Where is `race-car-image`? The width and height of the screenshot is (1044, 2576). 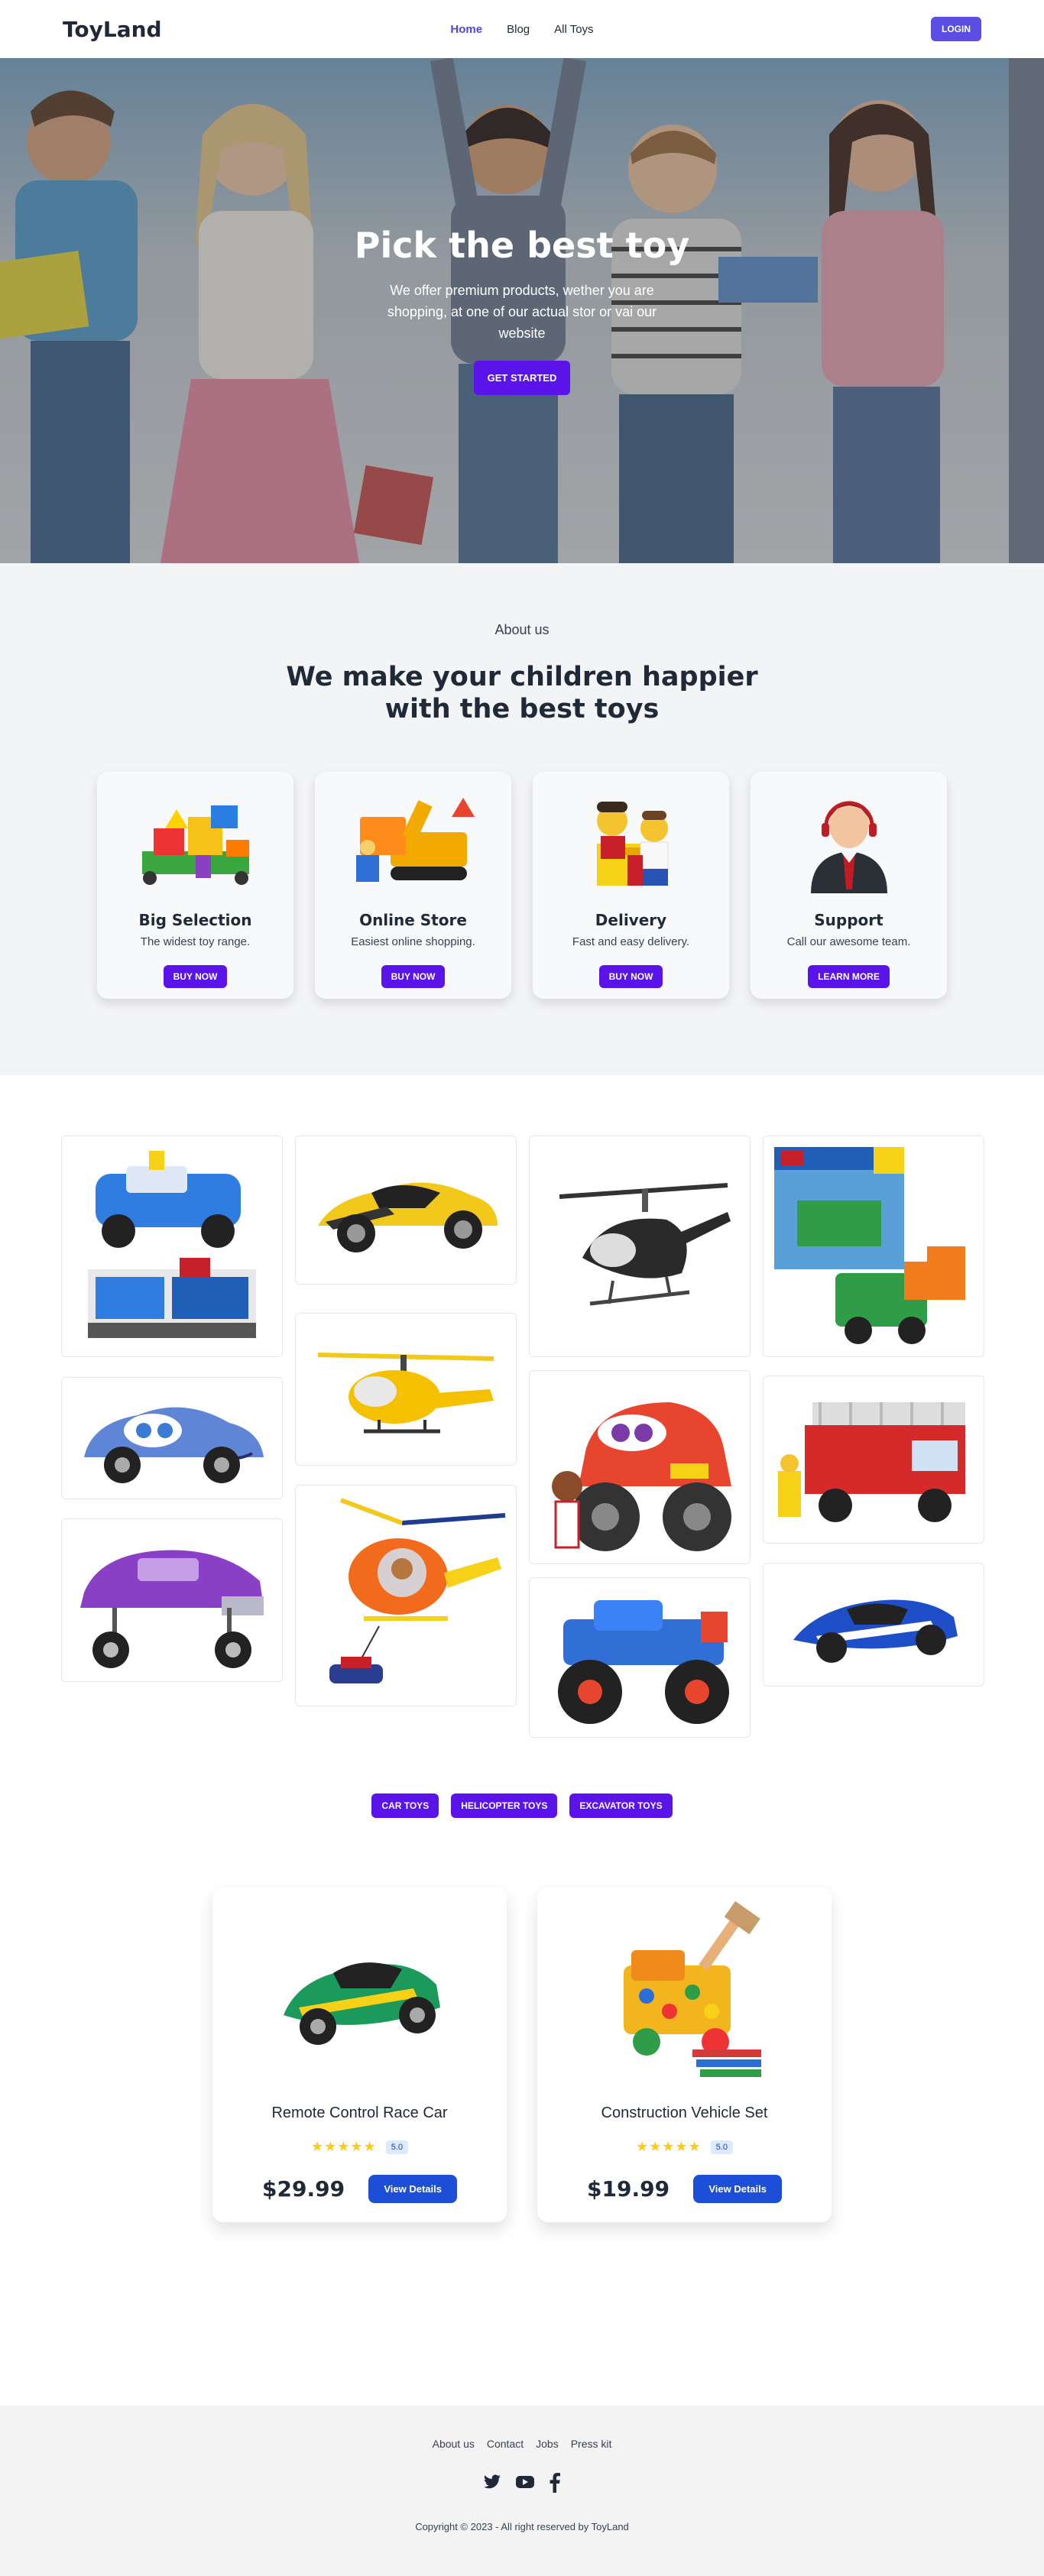
race-car-image is located at coordinates (359, 1992).